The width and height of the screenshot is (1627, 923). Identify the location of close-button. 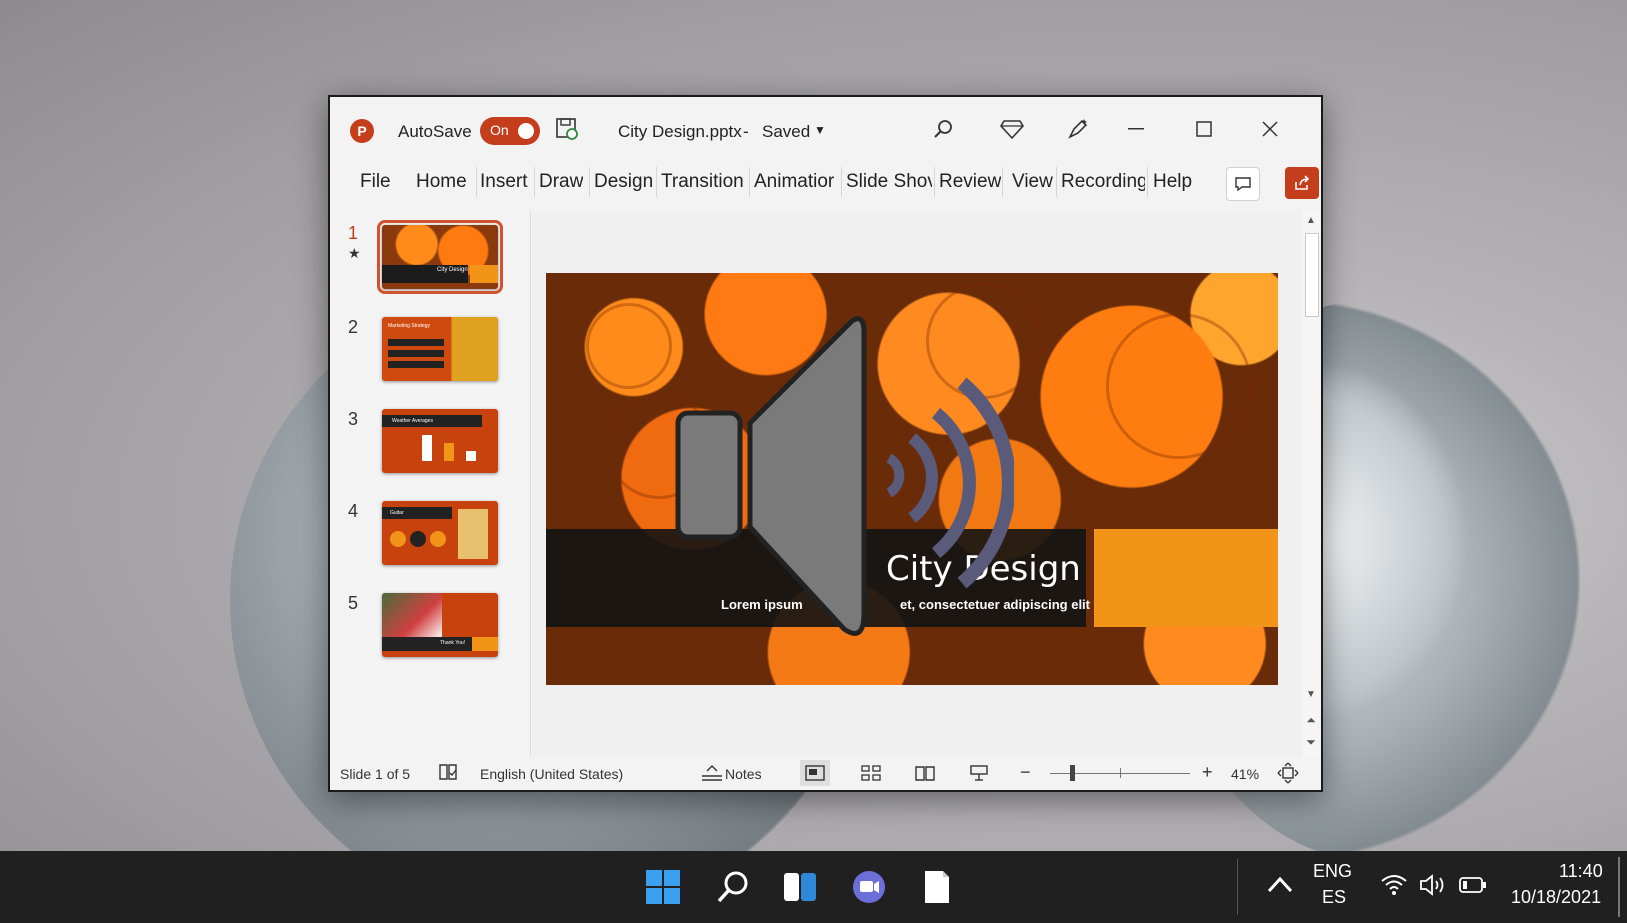
(1270, 129).